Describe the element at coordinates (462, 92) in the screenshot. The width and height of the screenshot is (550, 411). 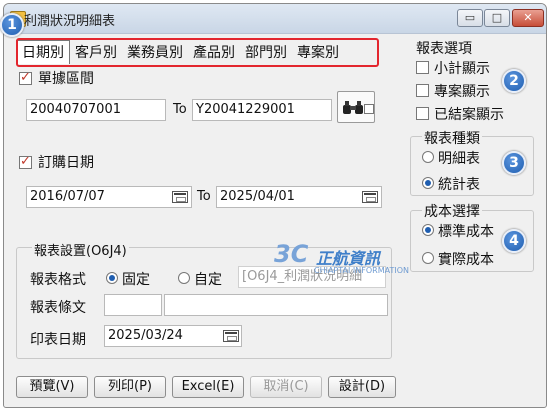
I see `project-display-label: 專案顯示` at that location.